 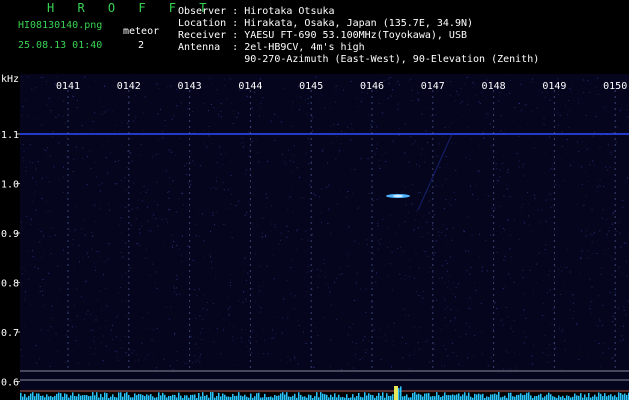 I want to click on x-tick-label: 0150, so click(x=615, y=86).